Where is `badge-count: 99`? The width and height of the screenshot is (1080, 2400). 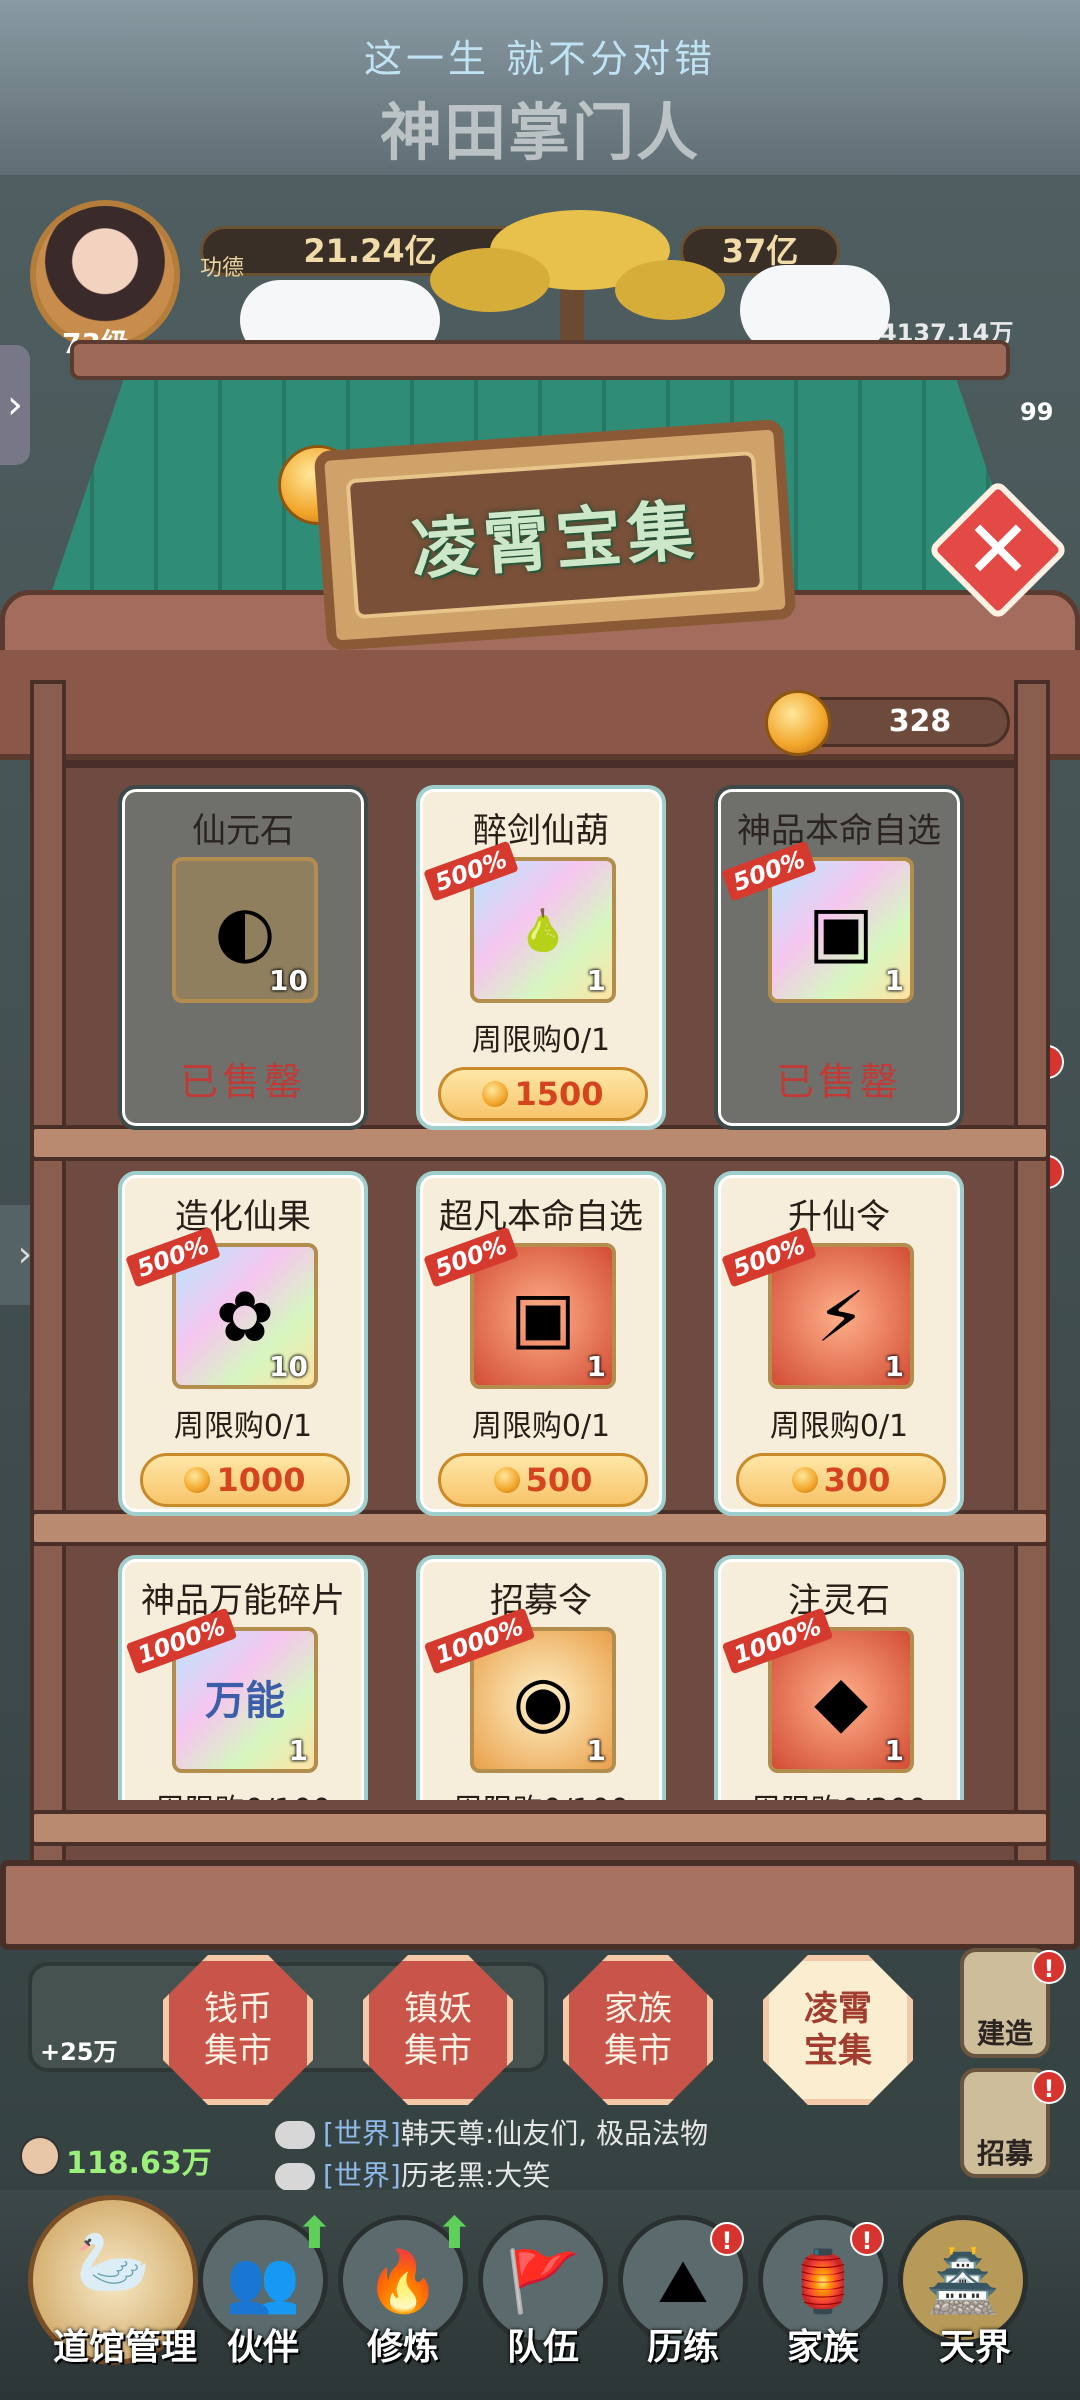 badge-count: 99 is located at coordinates (1037, 412).